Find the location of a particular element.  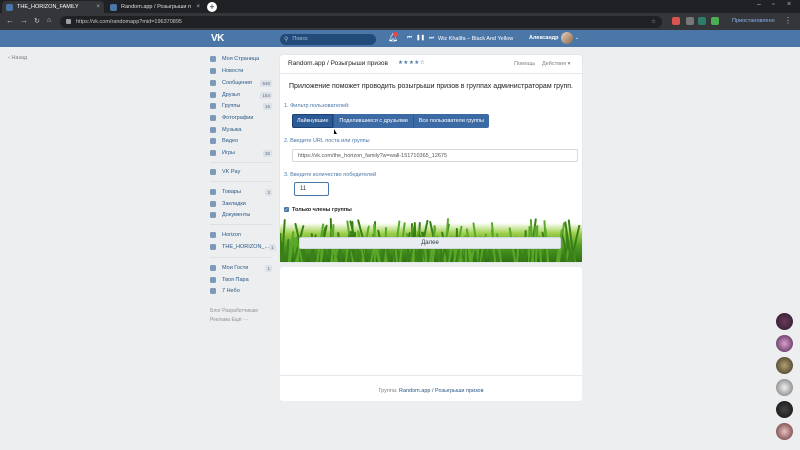

sidebar-item-horizon: Horizon is located at coordinates (241, 235).